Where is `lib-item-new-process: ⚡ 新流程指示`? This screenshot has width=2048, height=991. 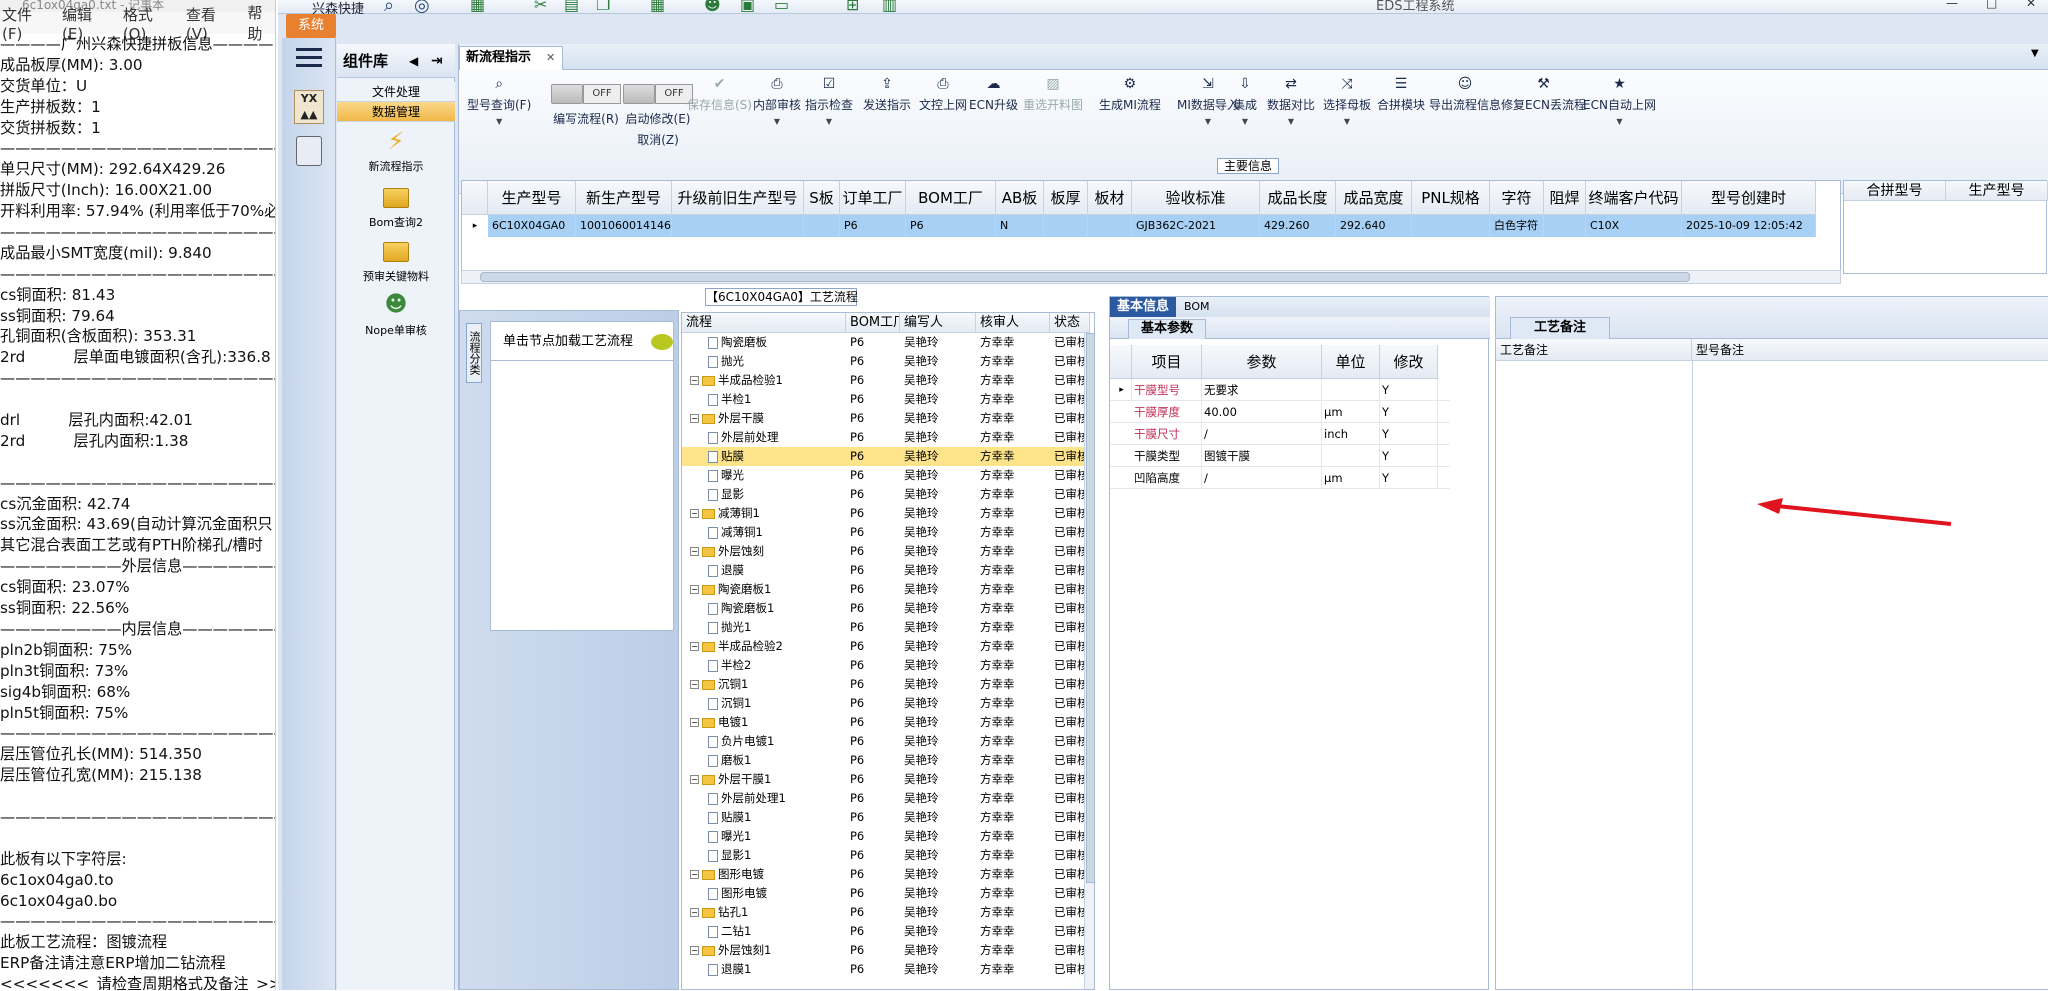
lib-item-new-process: ⚡ 新流程指示 is located at coordinates (396, 151).